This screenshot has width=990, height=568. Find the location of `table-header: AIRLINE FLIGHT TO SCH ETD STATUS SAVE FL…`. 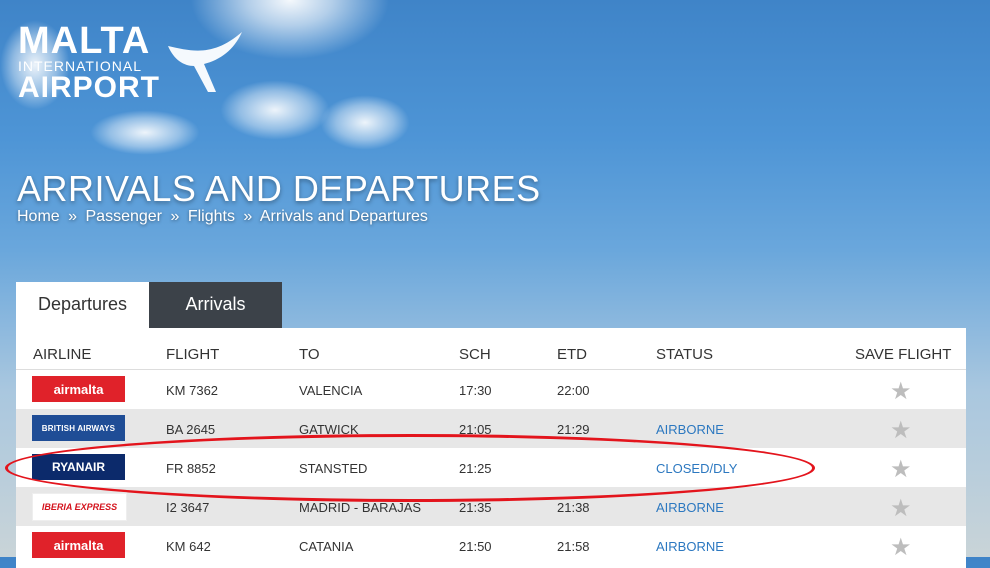

table-header: AIRLINE FLIGHT TO SCH ETD STATUS SAVE FL… is located at coordinates (491, 357).